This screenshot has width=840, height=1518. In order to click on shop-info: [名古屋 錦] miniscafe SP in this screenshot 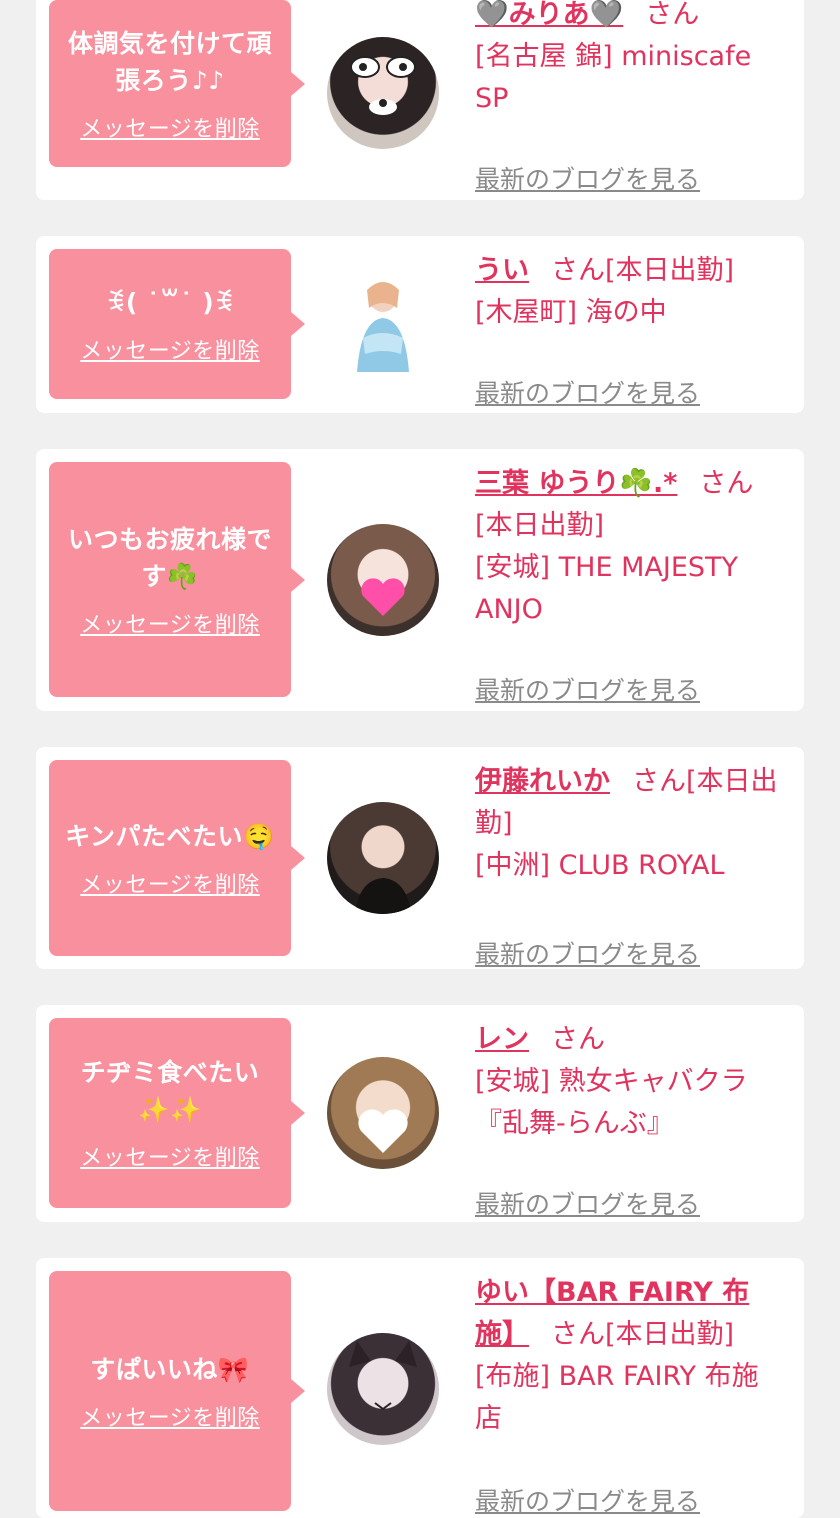, I will do `click(613, 77)`.